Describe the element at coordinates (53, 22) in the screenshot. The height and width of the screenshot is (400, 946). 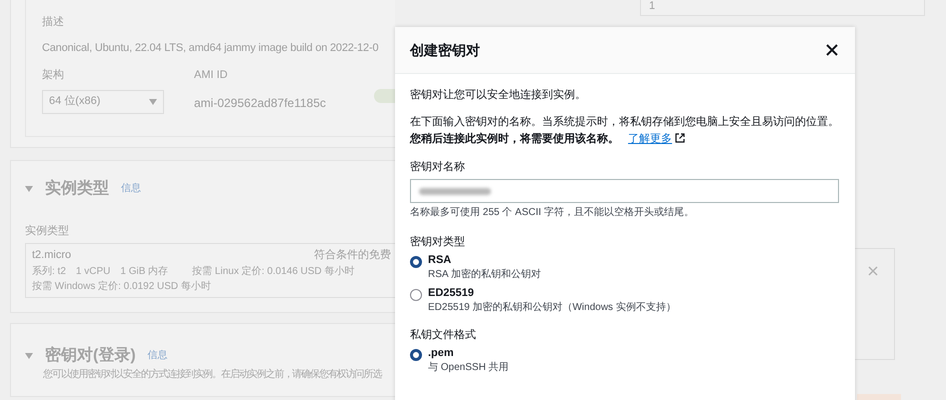
I see `field-label: 描述` at that location.